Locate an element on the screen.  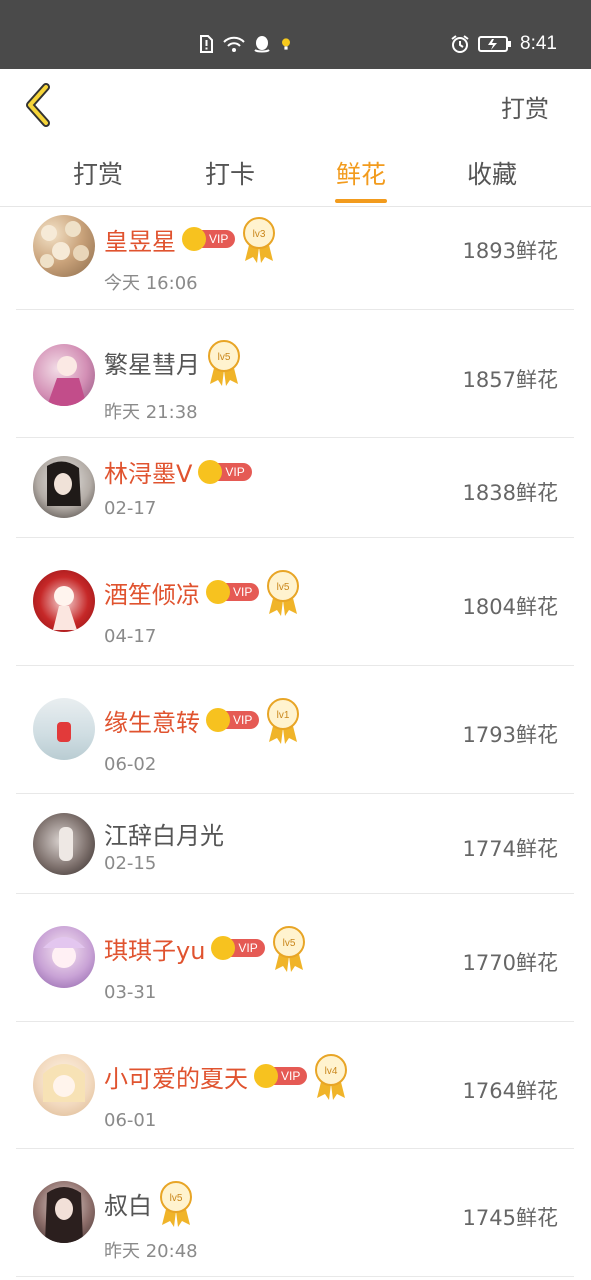
tab-flowers: 鲜花 is located at coordinates (361, 173).